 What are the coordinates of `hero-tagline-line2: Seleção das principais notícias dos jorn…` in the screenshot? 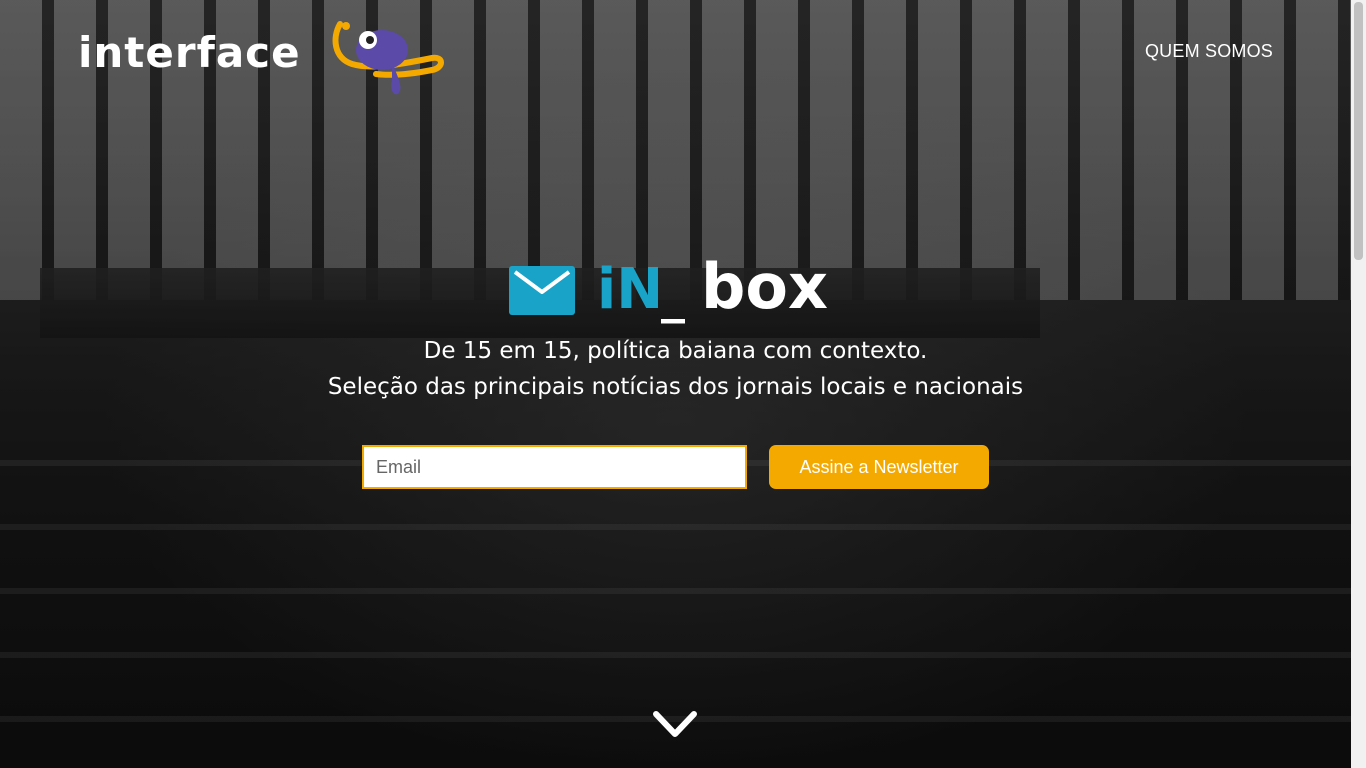 It's located at (675, 387).